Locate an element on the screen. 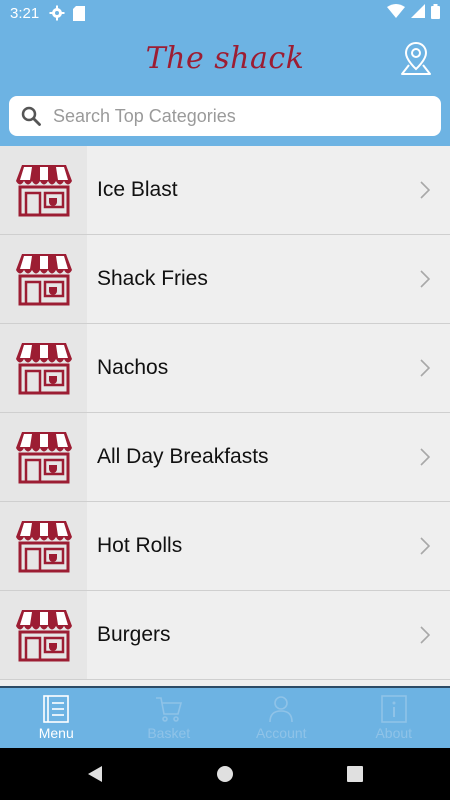 This screenshot has width=450, height=800. nav-account: Account is located at coordinates (281, 718).